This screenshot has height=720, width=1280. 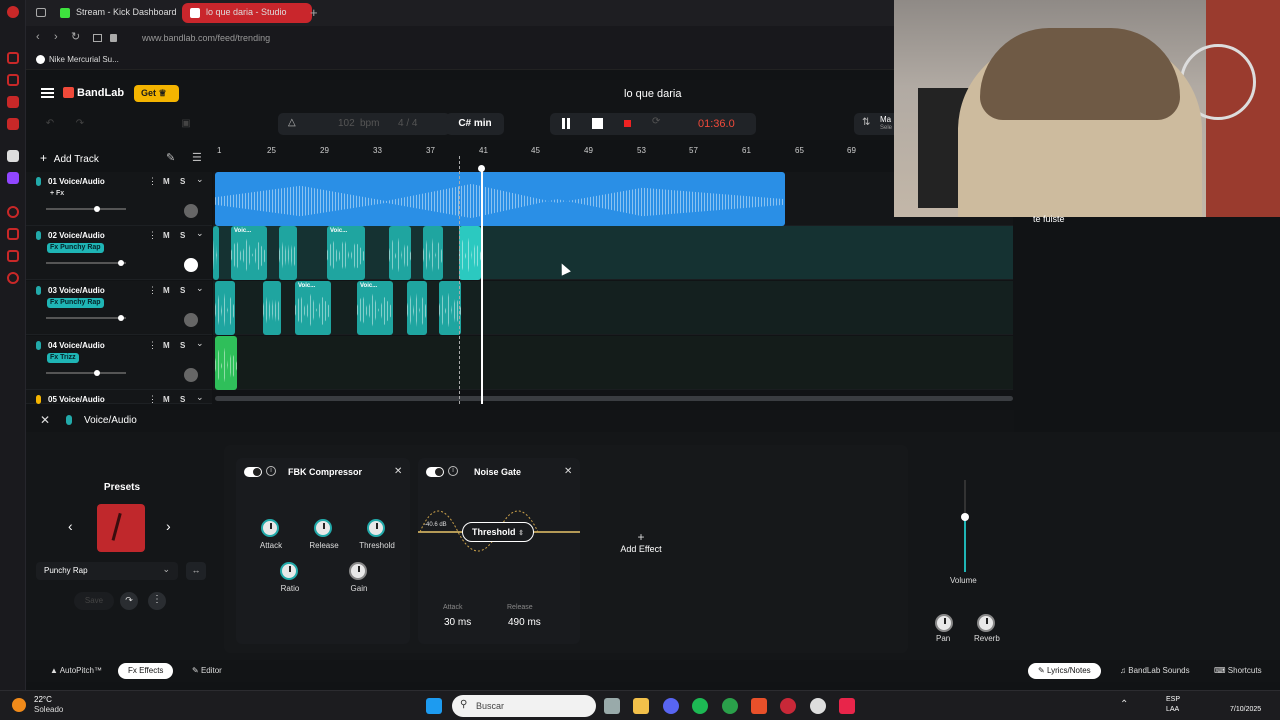 What do you see at coordinates (270, 528) in the screenshot?
I see `attack-knob` at bounding box center [270, 528].